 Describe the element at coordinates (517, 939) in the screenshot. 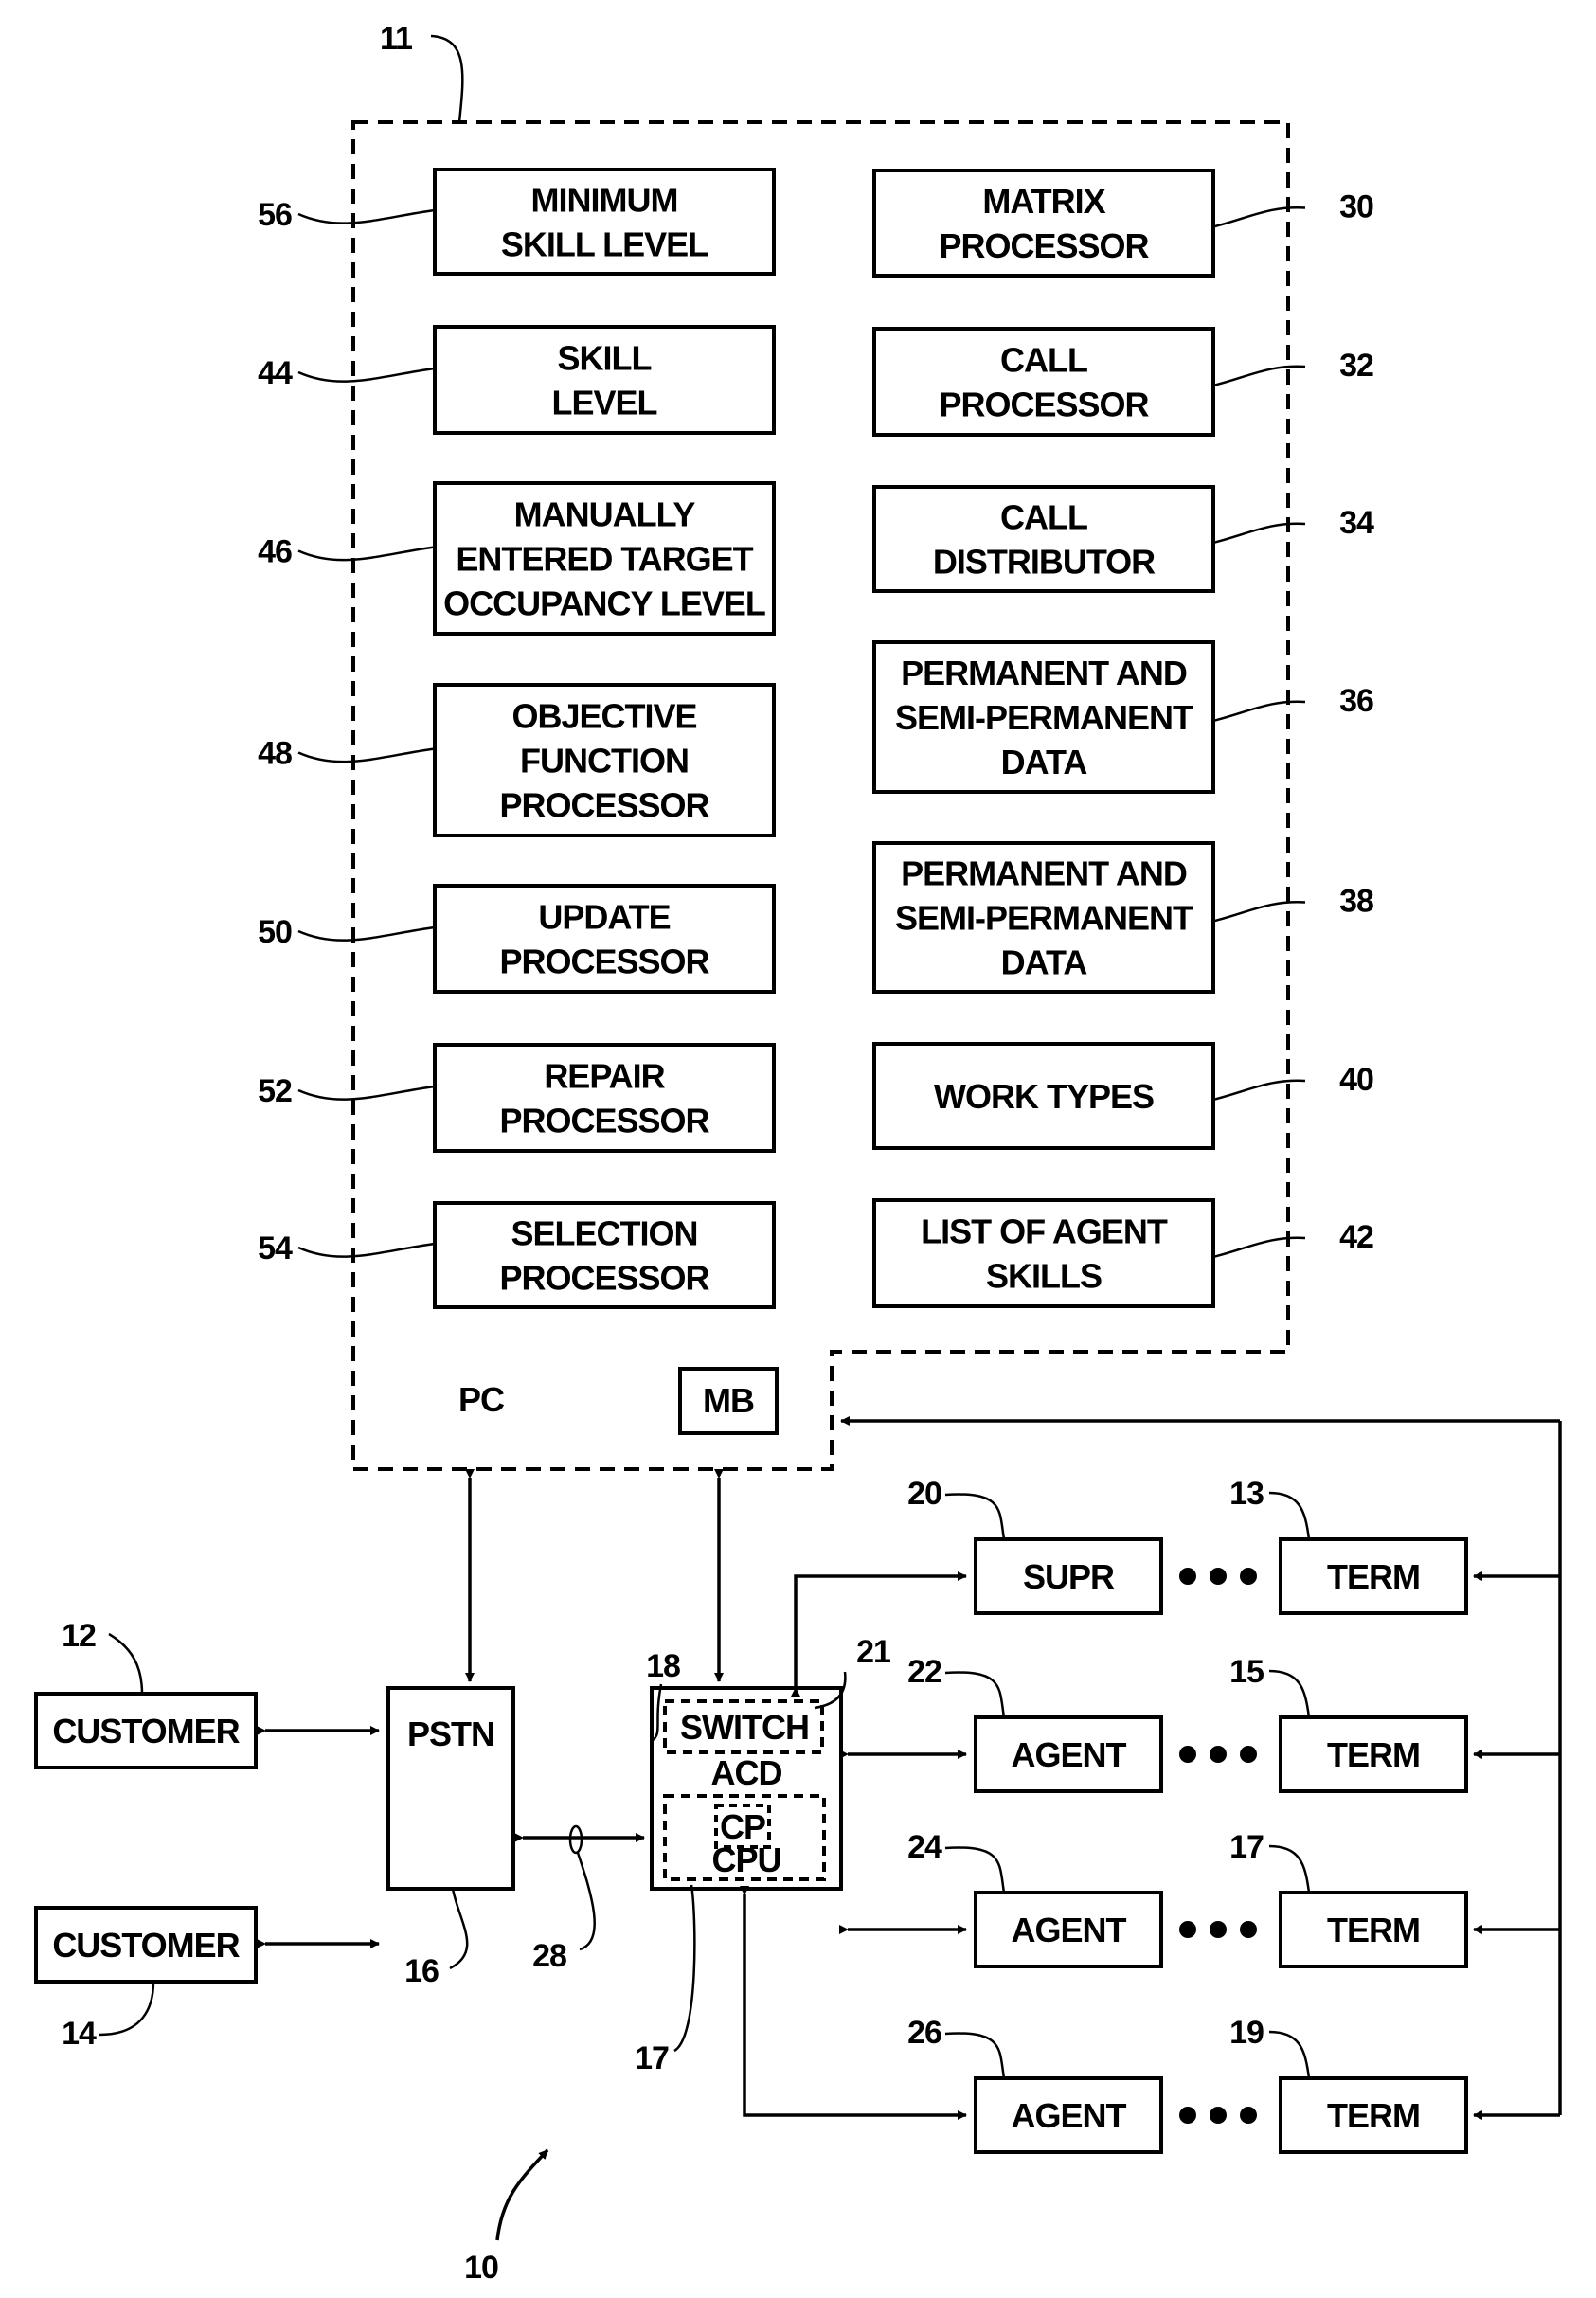

I see `component-50: UPDATE PROCESSOR 50` at that location.